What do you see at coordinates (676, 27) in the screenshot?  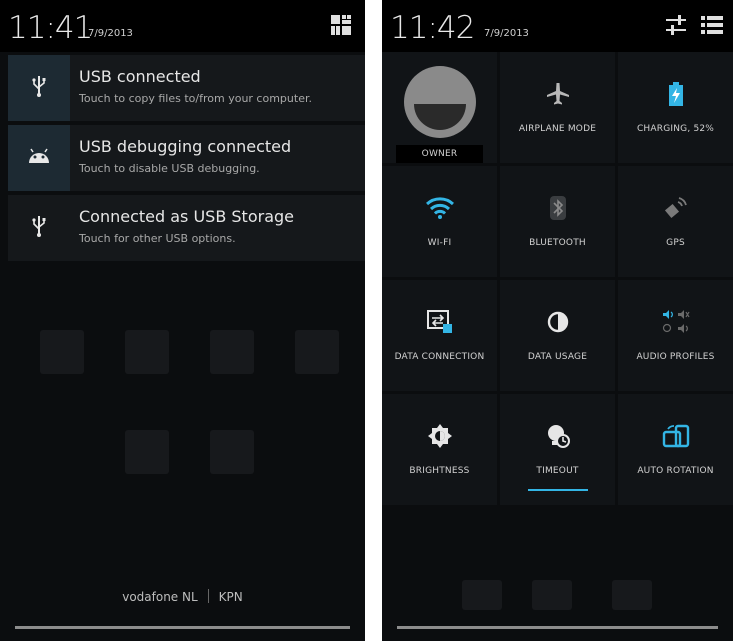 I see `settings-sliders-icon` at bounding box center [676, 27].